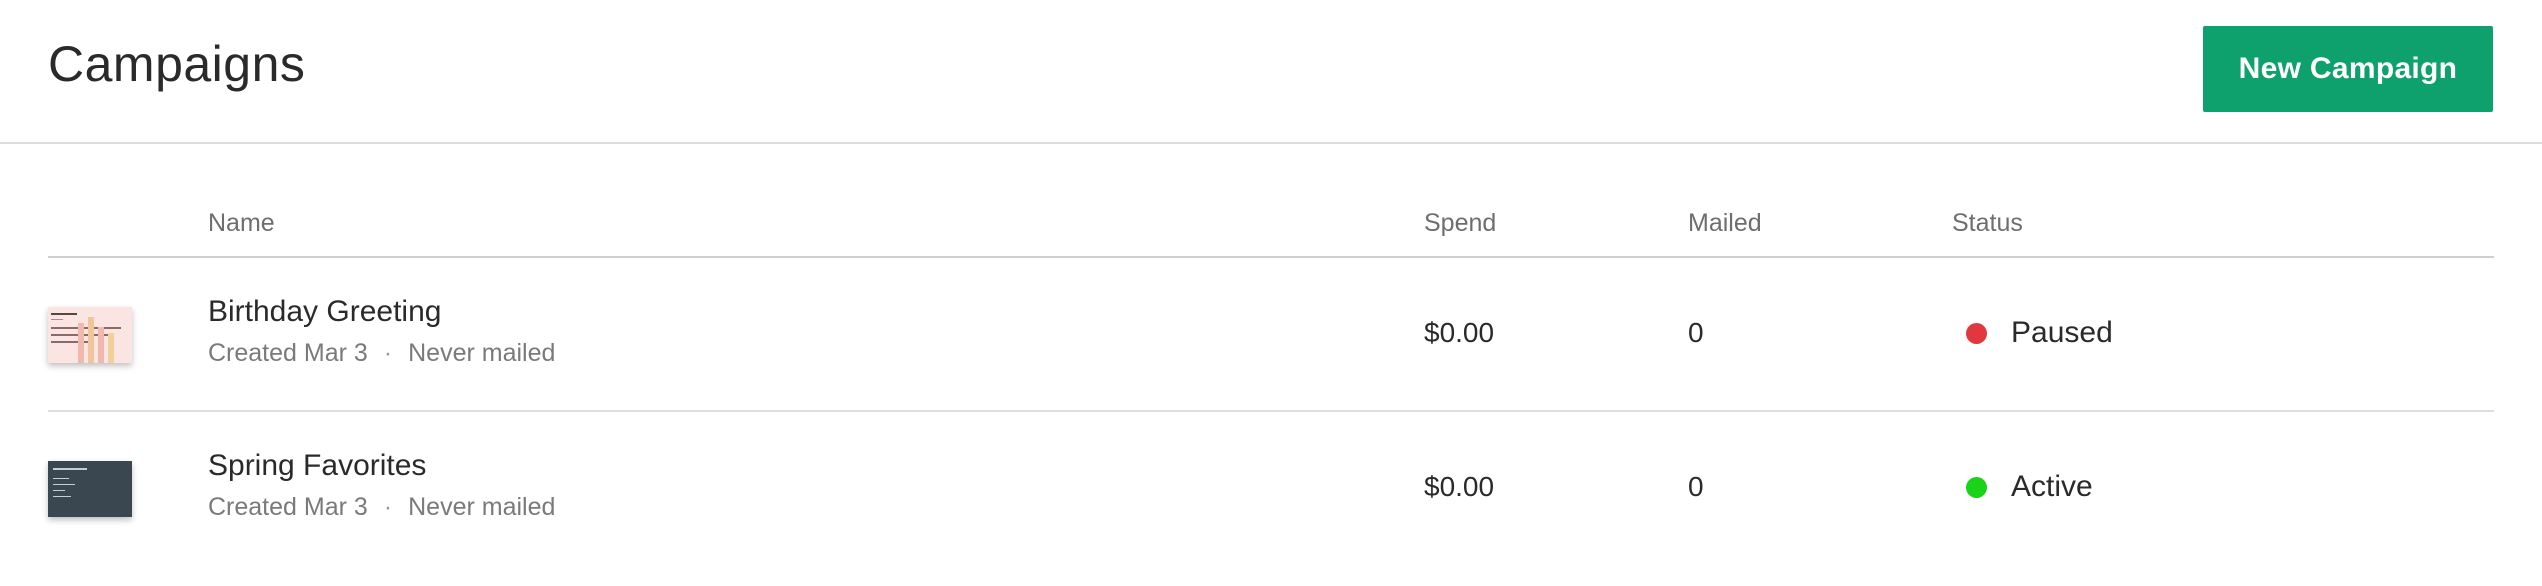  I want to click on column-header-status: Status, so click(1987, 223).